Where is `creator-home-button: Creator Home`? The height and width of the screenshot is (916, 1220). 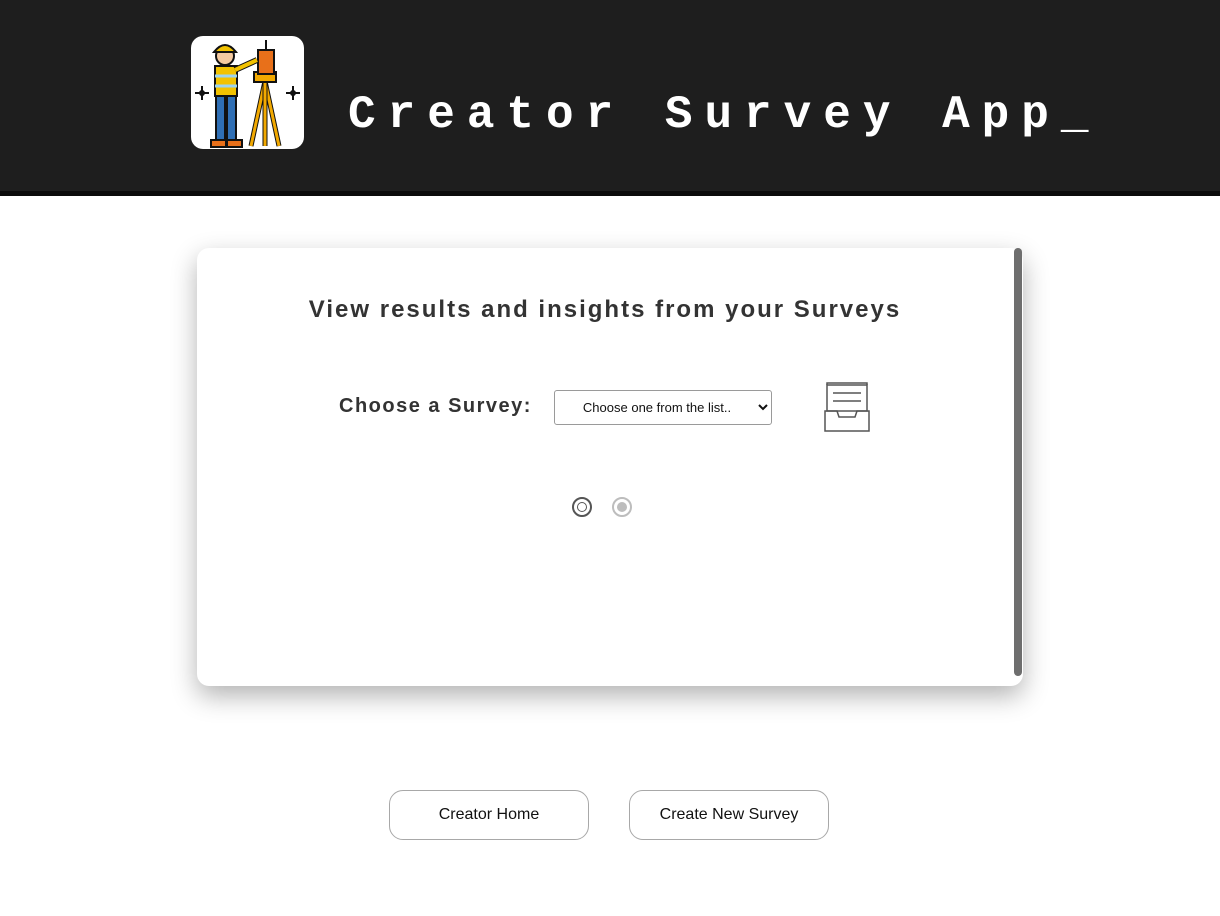 creator-home-button: Creator Home is located at coordinates (489, 815).